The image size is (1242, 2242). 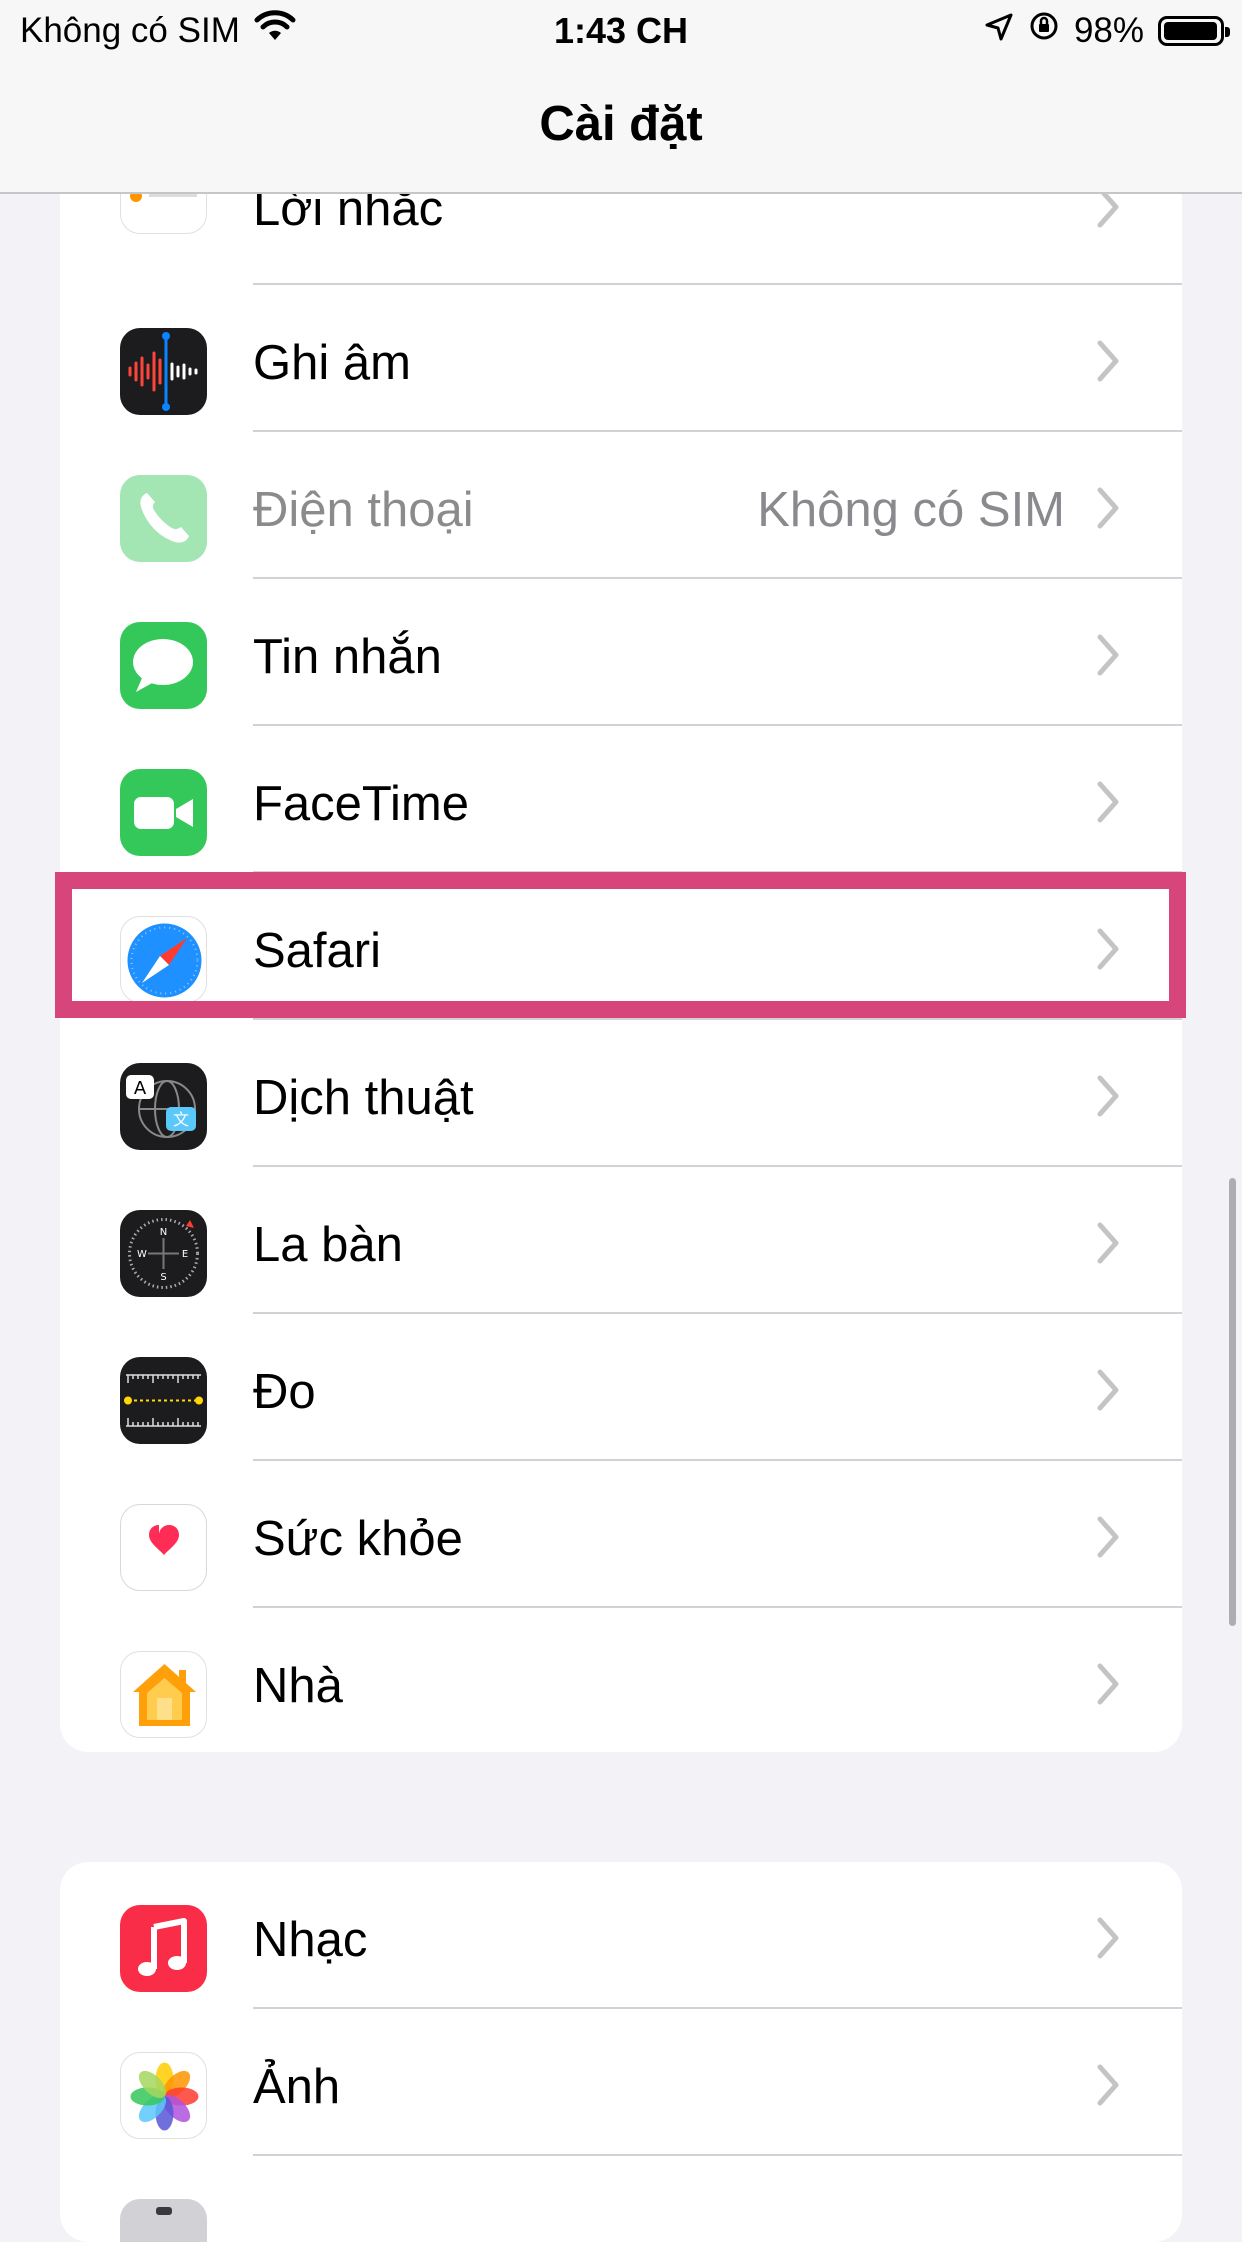 What do you see at coordinates (621, 946) in the screenshot?
I see `settings-row-safari: Safari` at bounding box center [621, 946].